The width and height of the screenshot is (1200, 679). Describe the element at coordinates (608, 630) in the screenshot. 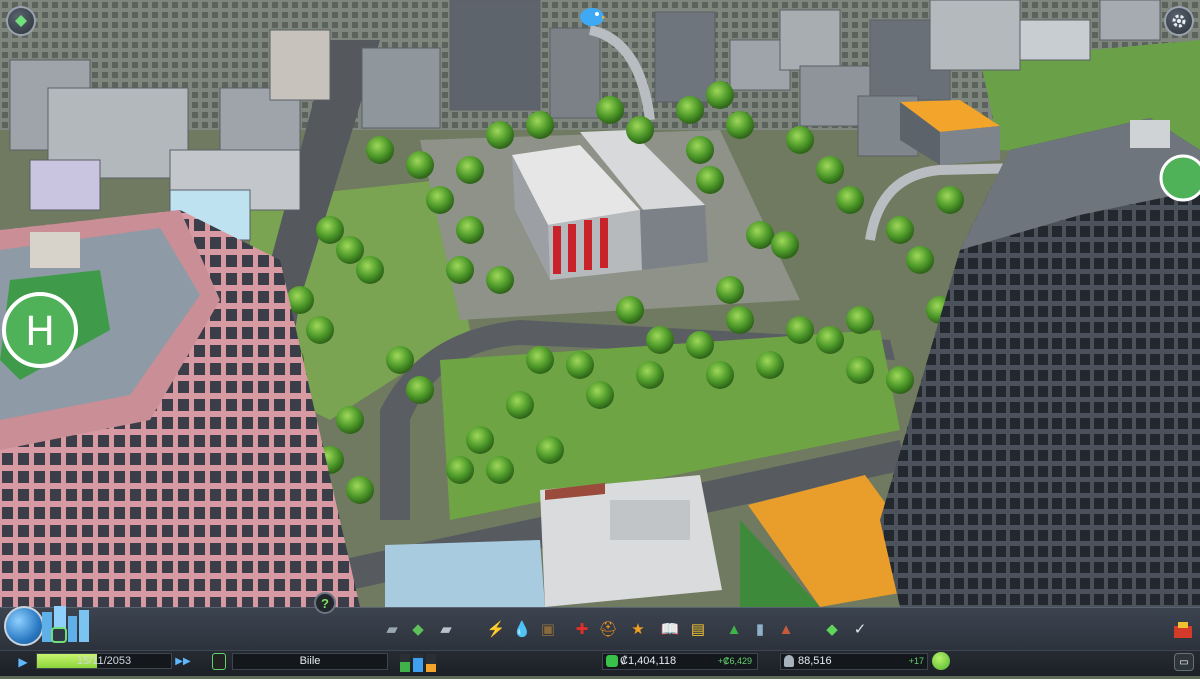

I see `fire-tool-icon: ⛑` at that location.